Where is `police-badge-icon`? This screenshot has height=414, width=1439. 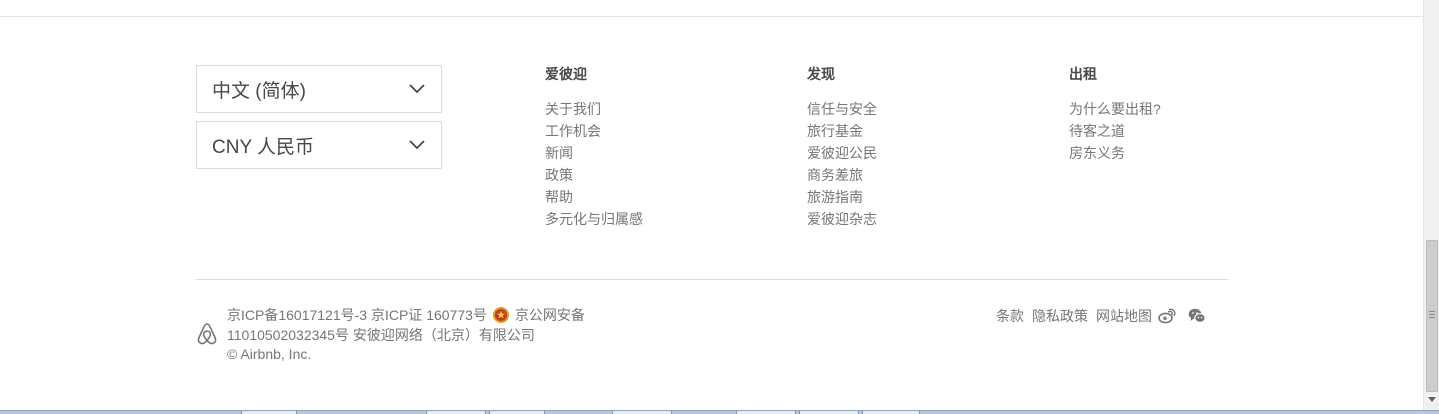 police-badge-icon is located at coordinates (500, 315).